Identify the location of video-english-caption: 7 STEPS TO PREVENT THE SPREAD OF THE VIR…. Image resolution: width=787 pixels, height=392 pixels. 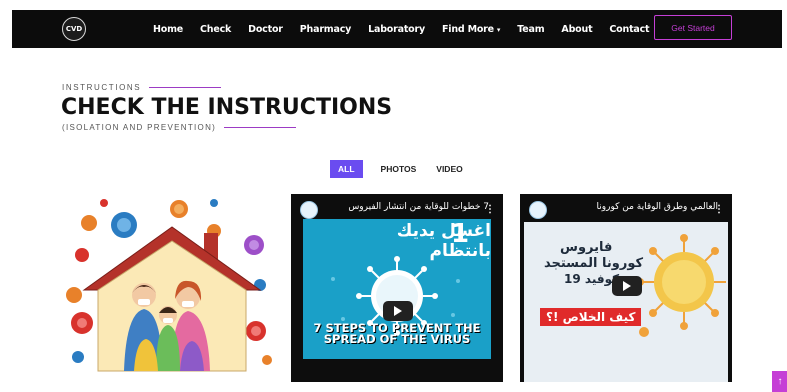
(397, 333).